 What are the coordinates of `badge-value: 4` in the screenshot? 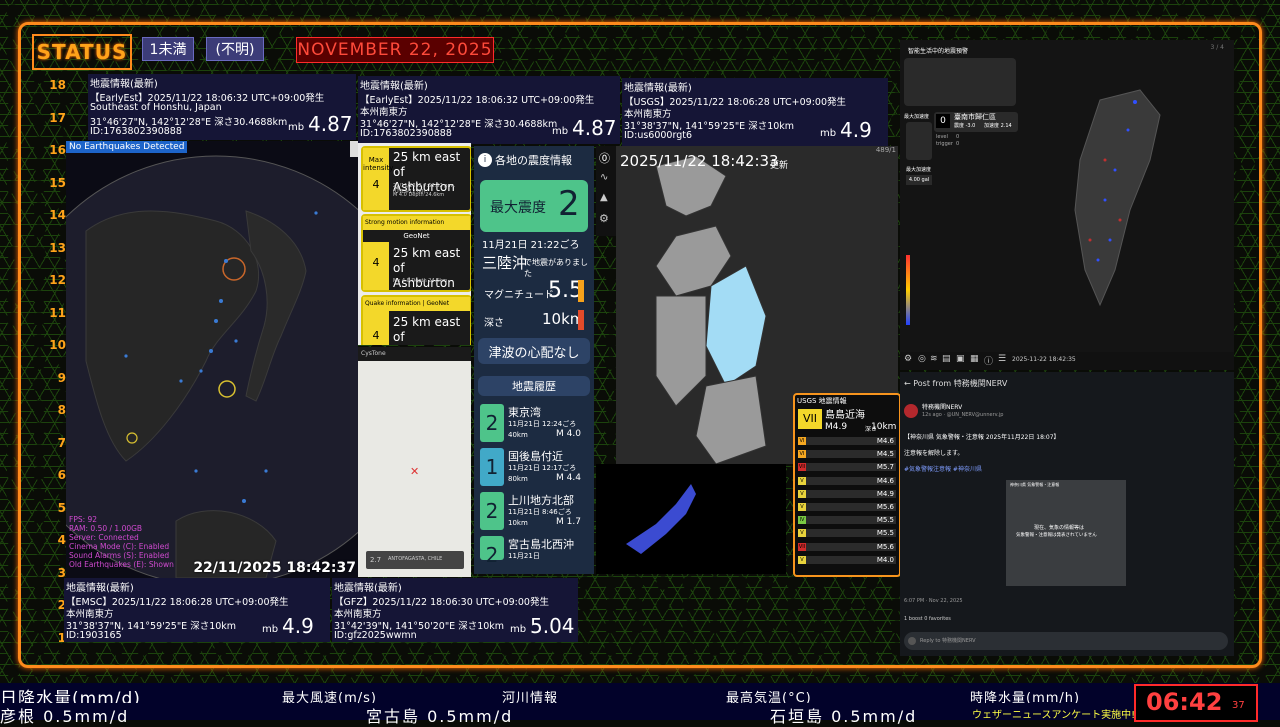 It's located at (376, 335).